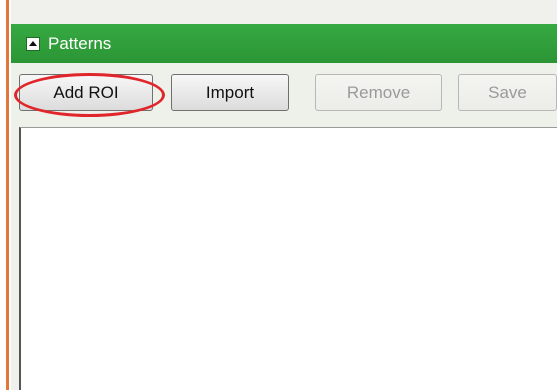  What do you see at coordinates (230, 92) in the screenshot?
I see `import-button: Import` at bounding box center [230, 92].